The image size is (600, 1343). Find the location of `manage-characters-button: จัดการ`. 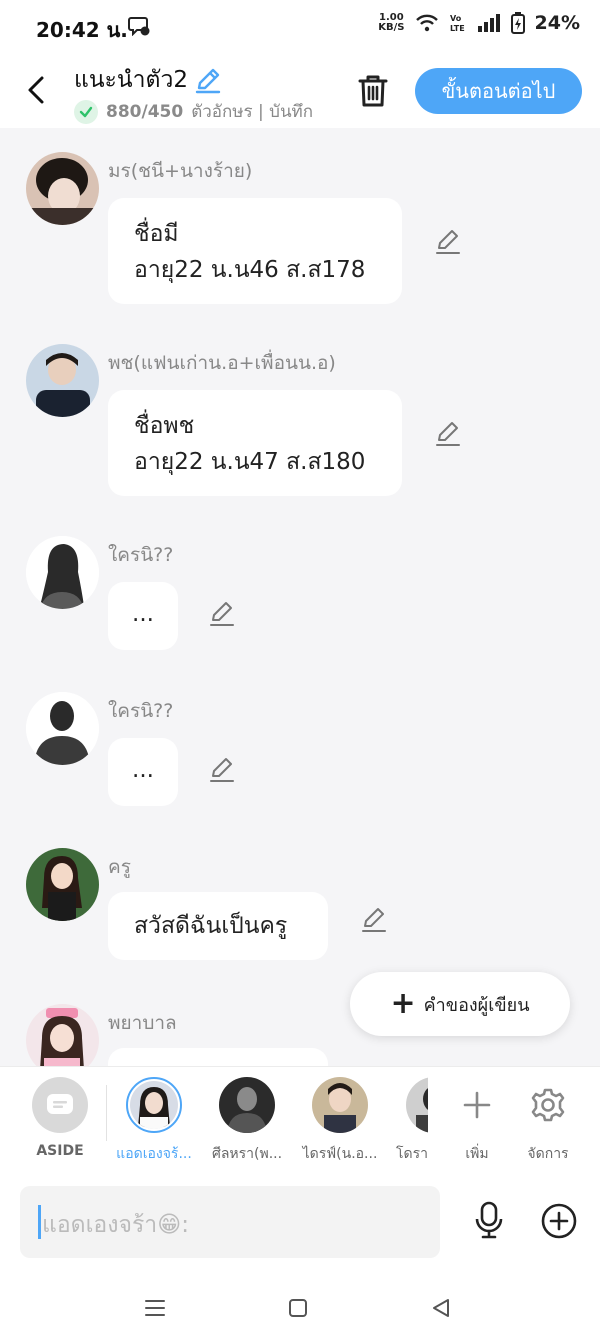

manage-characters-button: จัดการ is located at coordinates (548, 1121).